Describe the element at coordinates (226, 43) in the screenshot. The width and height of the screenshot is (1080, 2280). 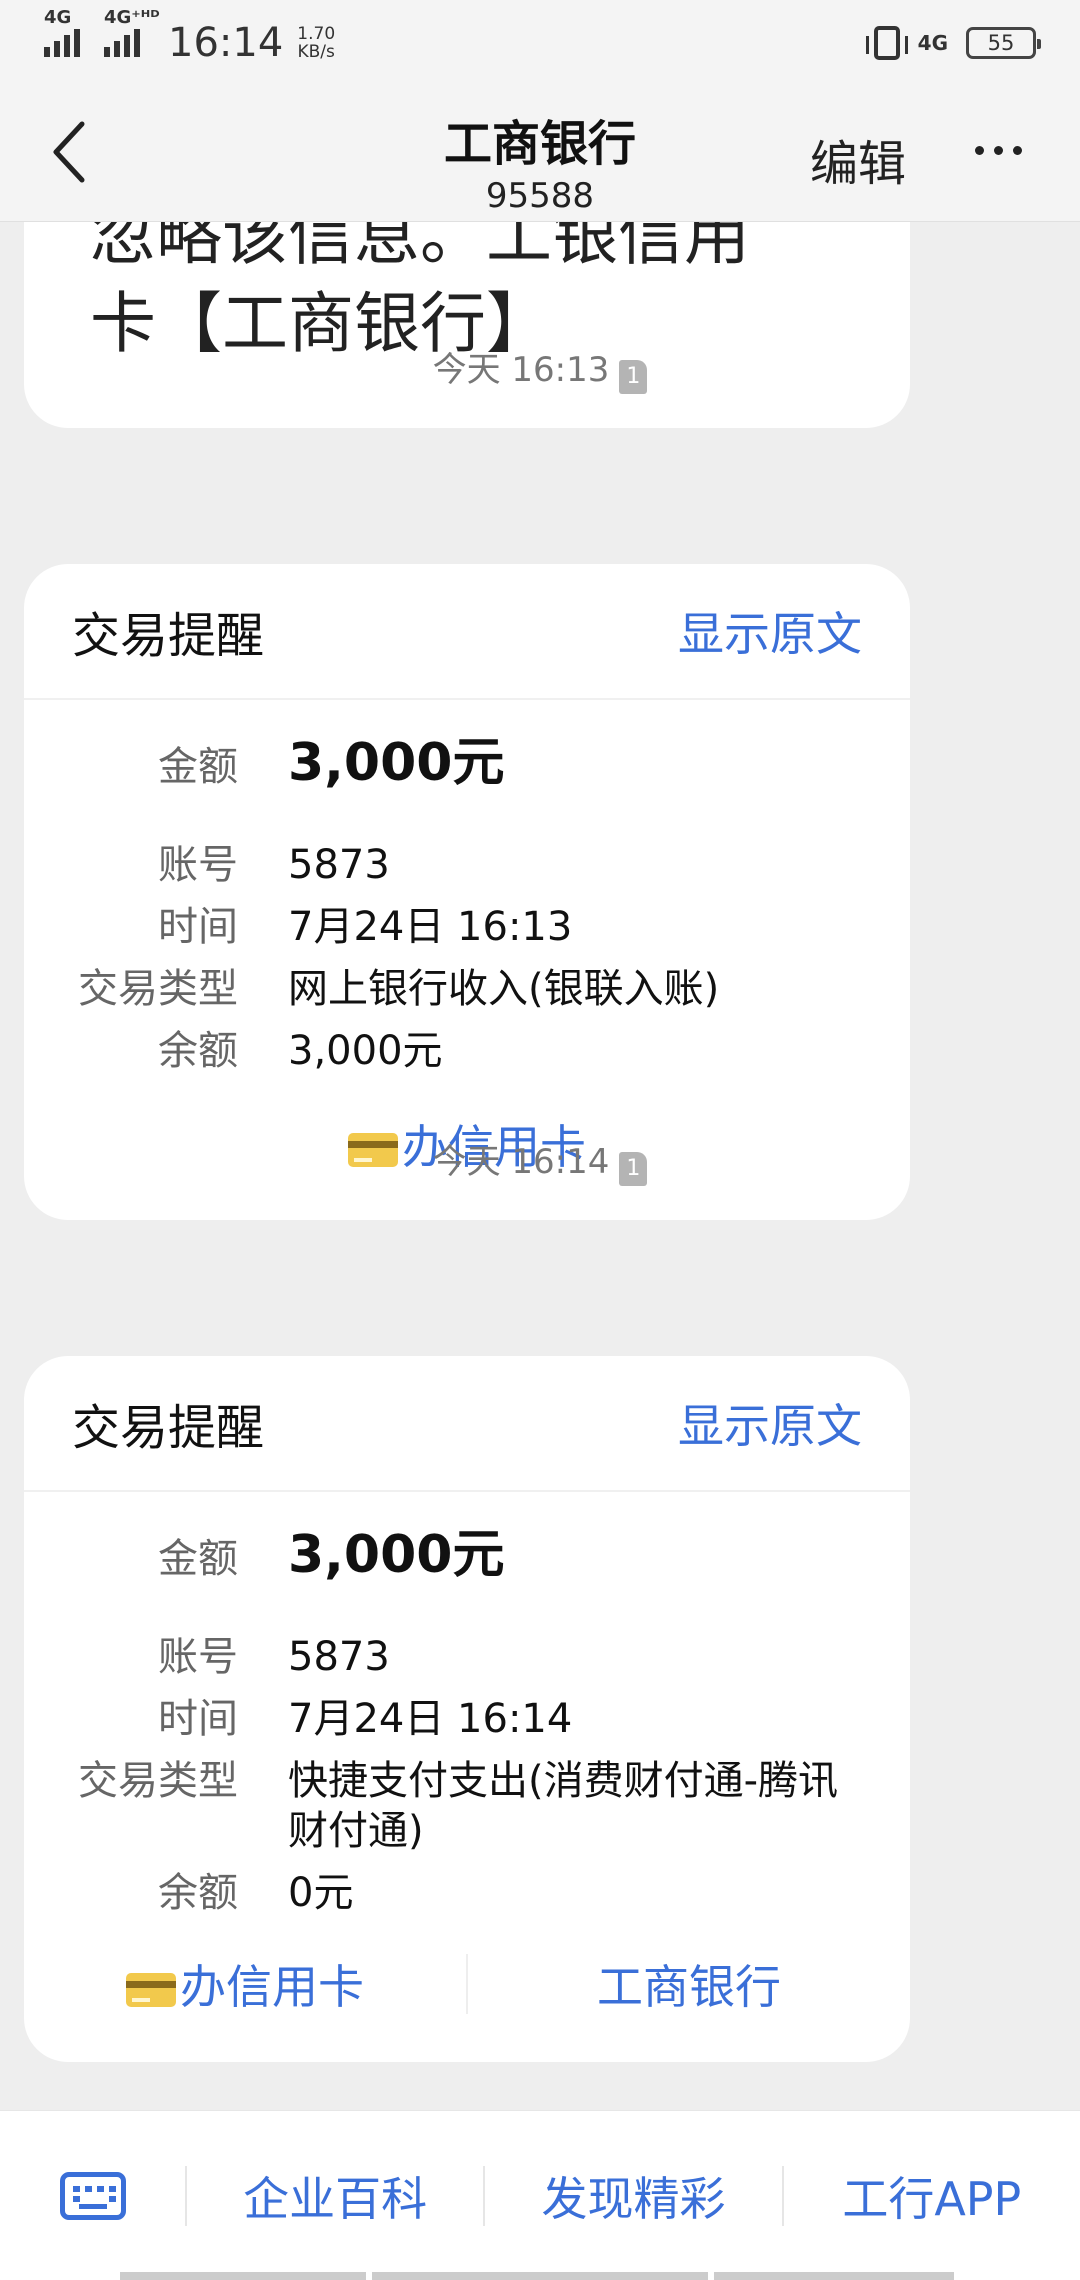
I see `status-time: 16:14` at that location.